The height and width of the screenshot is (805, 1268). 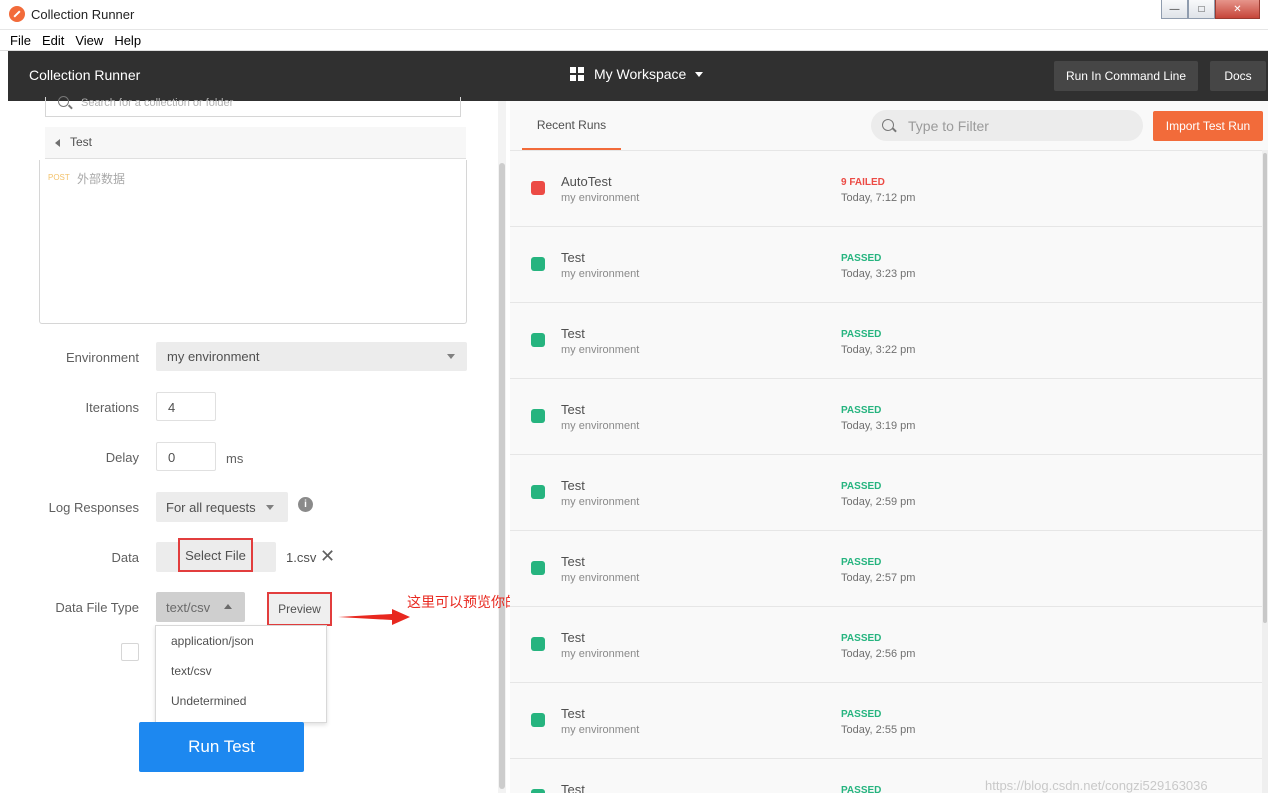 I want to click on run-time: Today, 2:55 pm, so click(x=878, y=730).